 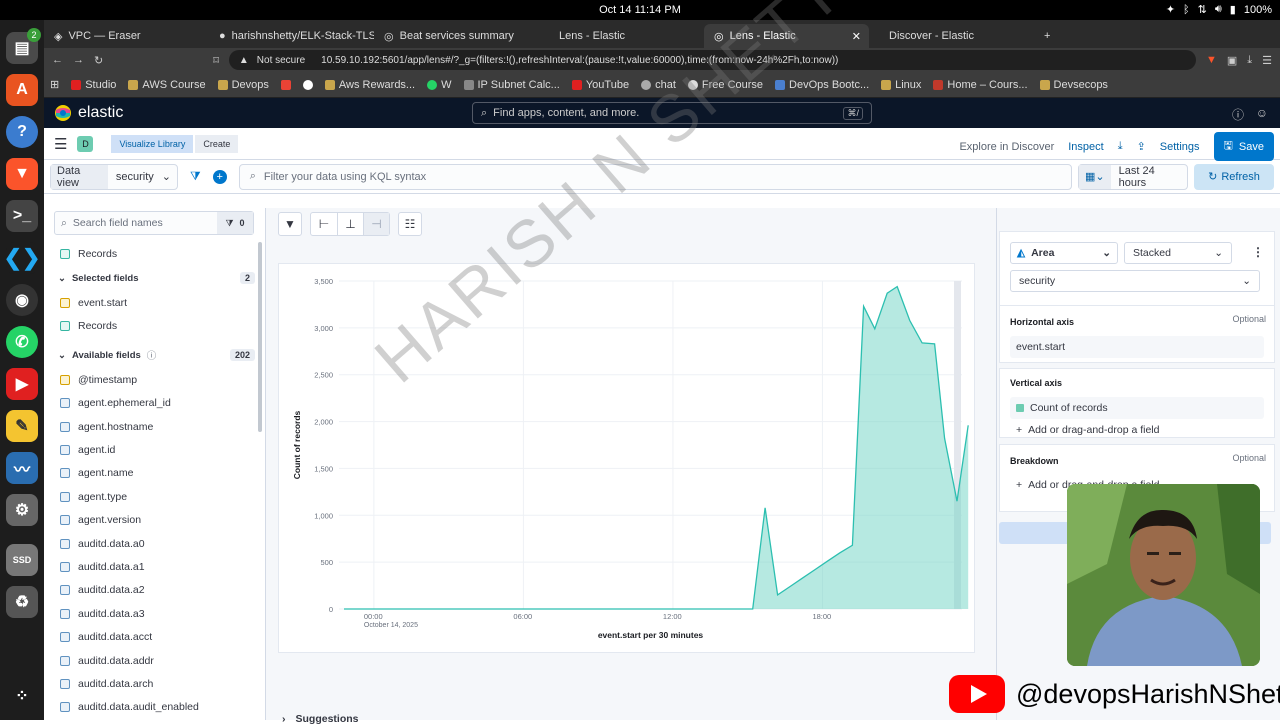 What do you see at coordinates (456, 36) in the screenshot?
I see `tab-2: ◎ Beat services summary` at bounding box center [456, 36].